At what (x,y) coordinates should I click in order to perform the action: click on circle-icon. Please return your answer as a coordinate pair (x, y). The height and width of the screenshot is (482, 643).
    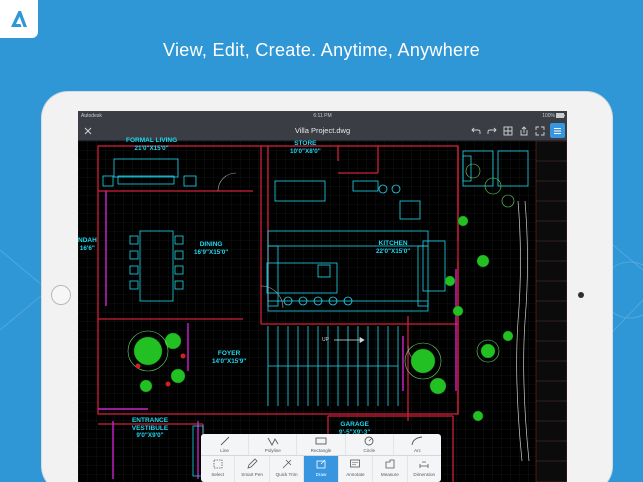
    Looking at the image, I should click on (369, 441).